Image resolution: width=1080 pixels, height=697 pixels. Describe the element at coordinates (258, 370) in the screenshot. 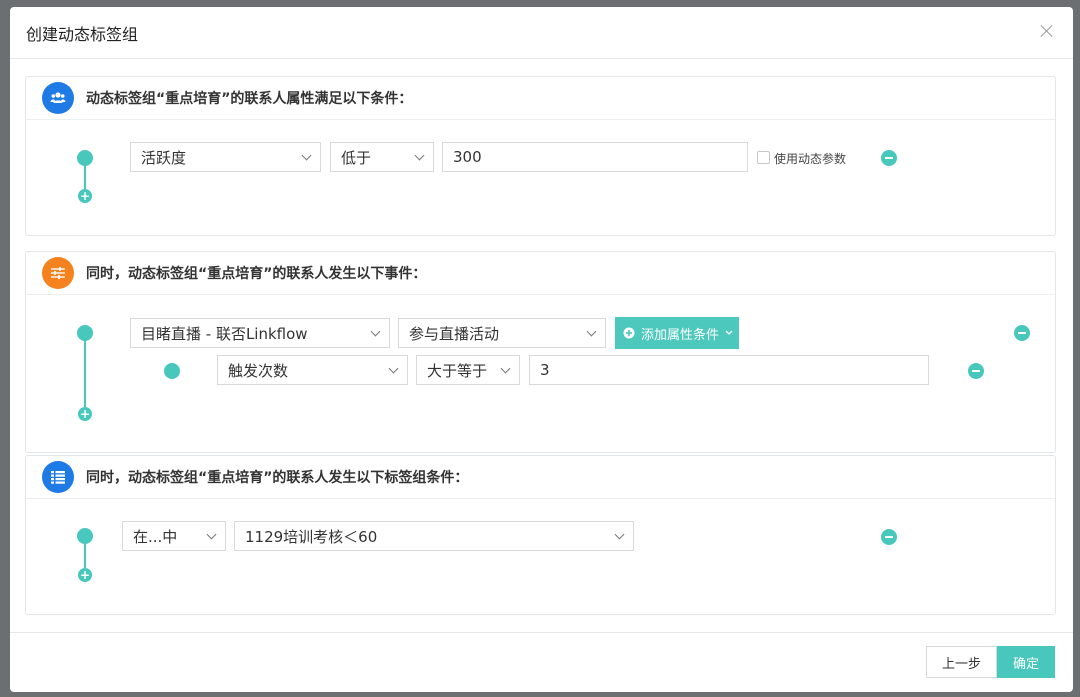

I see `sub-attribute-select-value: 触发次数` at that location.